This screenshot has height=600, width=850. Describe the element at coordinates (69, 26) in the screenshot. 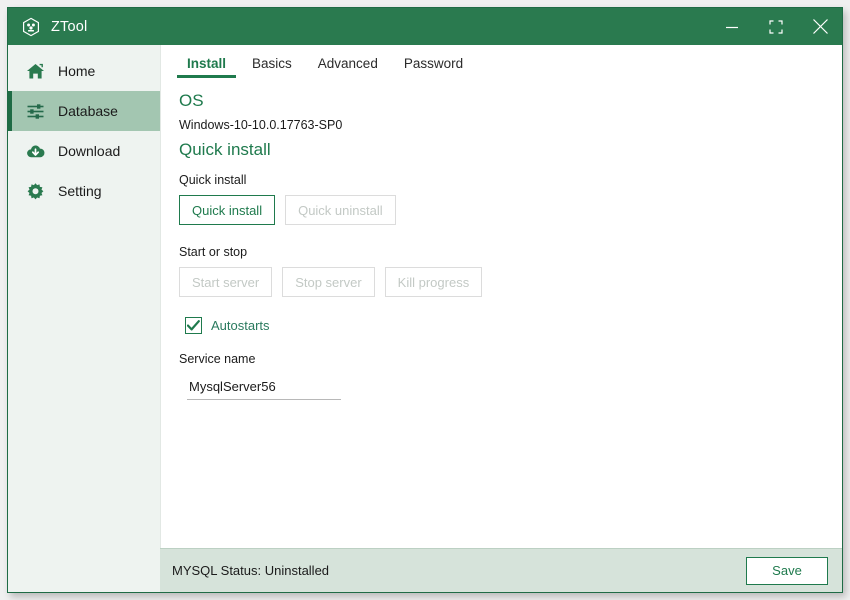

I see `app-title: ZTool` at that location.